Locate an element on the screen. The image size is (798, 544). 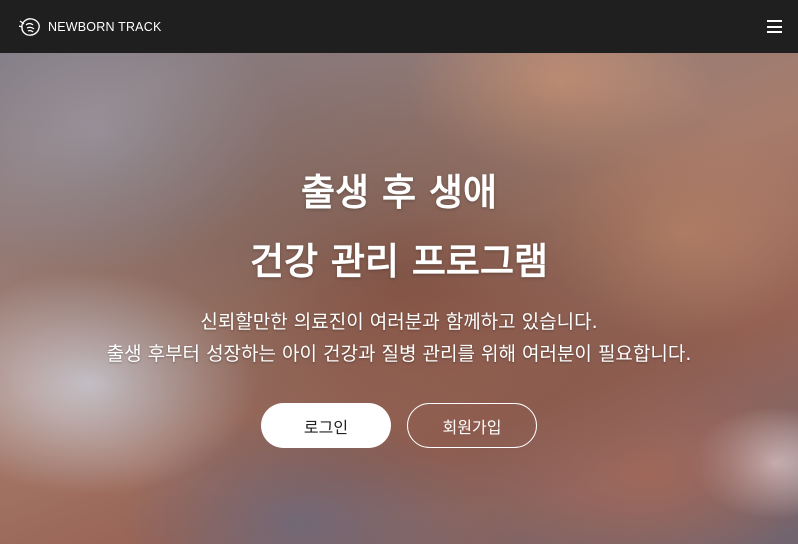
signup-button: 회원가입 is located at coordinates (472, 425).